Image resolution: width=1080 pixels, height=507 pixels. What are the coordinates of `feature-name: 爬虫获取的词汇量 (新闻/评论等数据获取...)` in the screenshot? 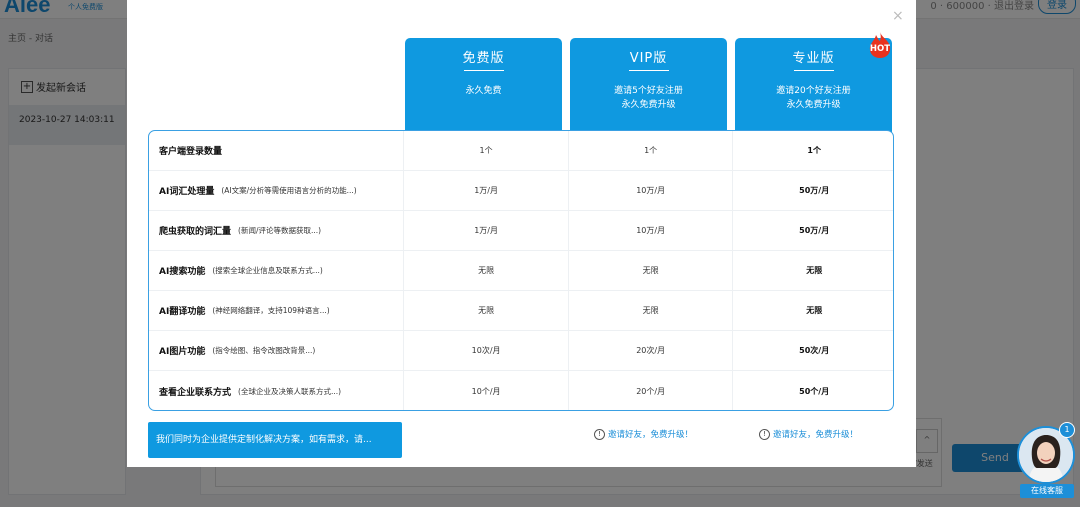 It's located at (277, 230).